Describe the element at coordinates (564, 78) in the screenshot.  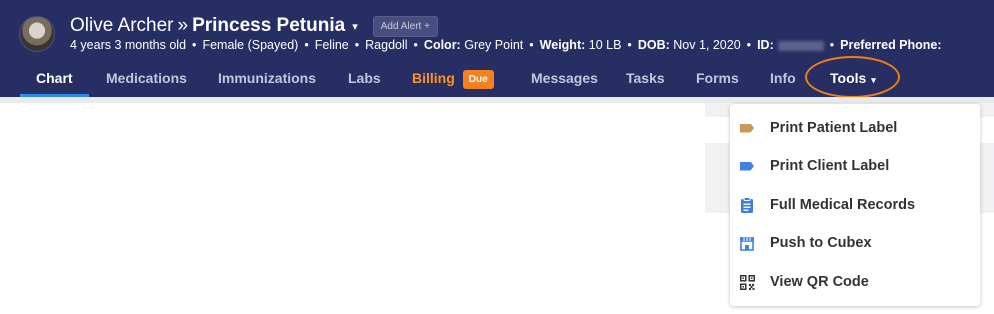
I see `tab-messages: Messages` at that location.